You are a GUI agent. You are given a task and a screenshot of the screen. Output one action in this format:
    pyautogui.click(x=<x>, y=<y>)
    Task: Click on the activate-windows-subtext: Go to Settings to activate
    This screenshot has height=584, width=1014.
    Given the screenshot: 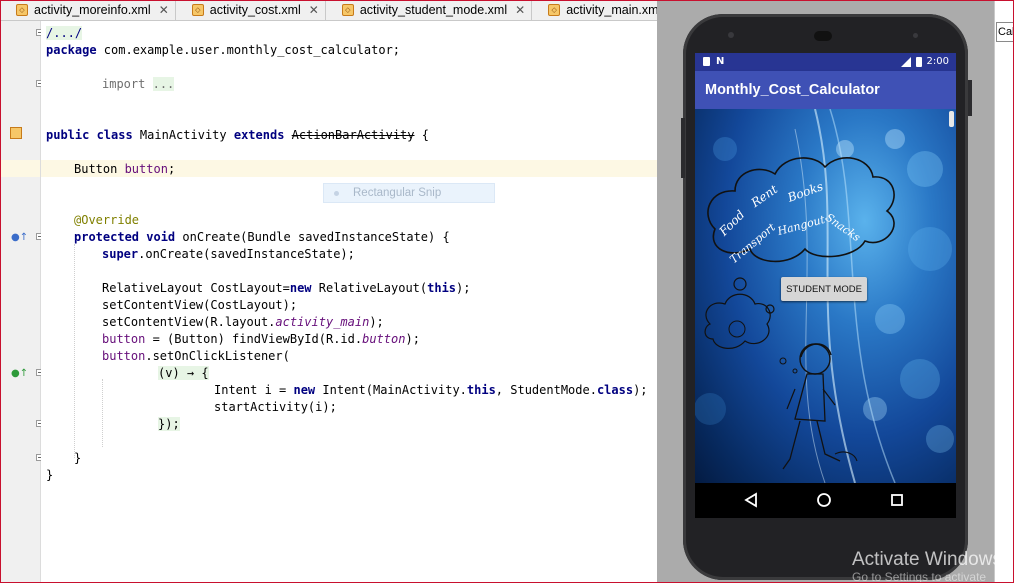 What is the action you would take?
    pyautogui.click(x=919, y=577)
    